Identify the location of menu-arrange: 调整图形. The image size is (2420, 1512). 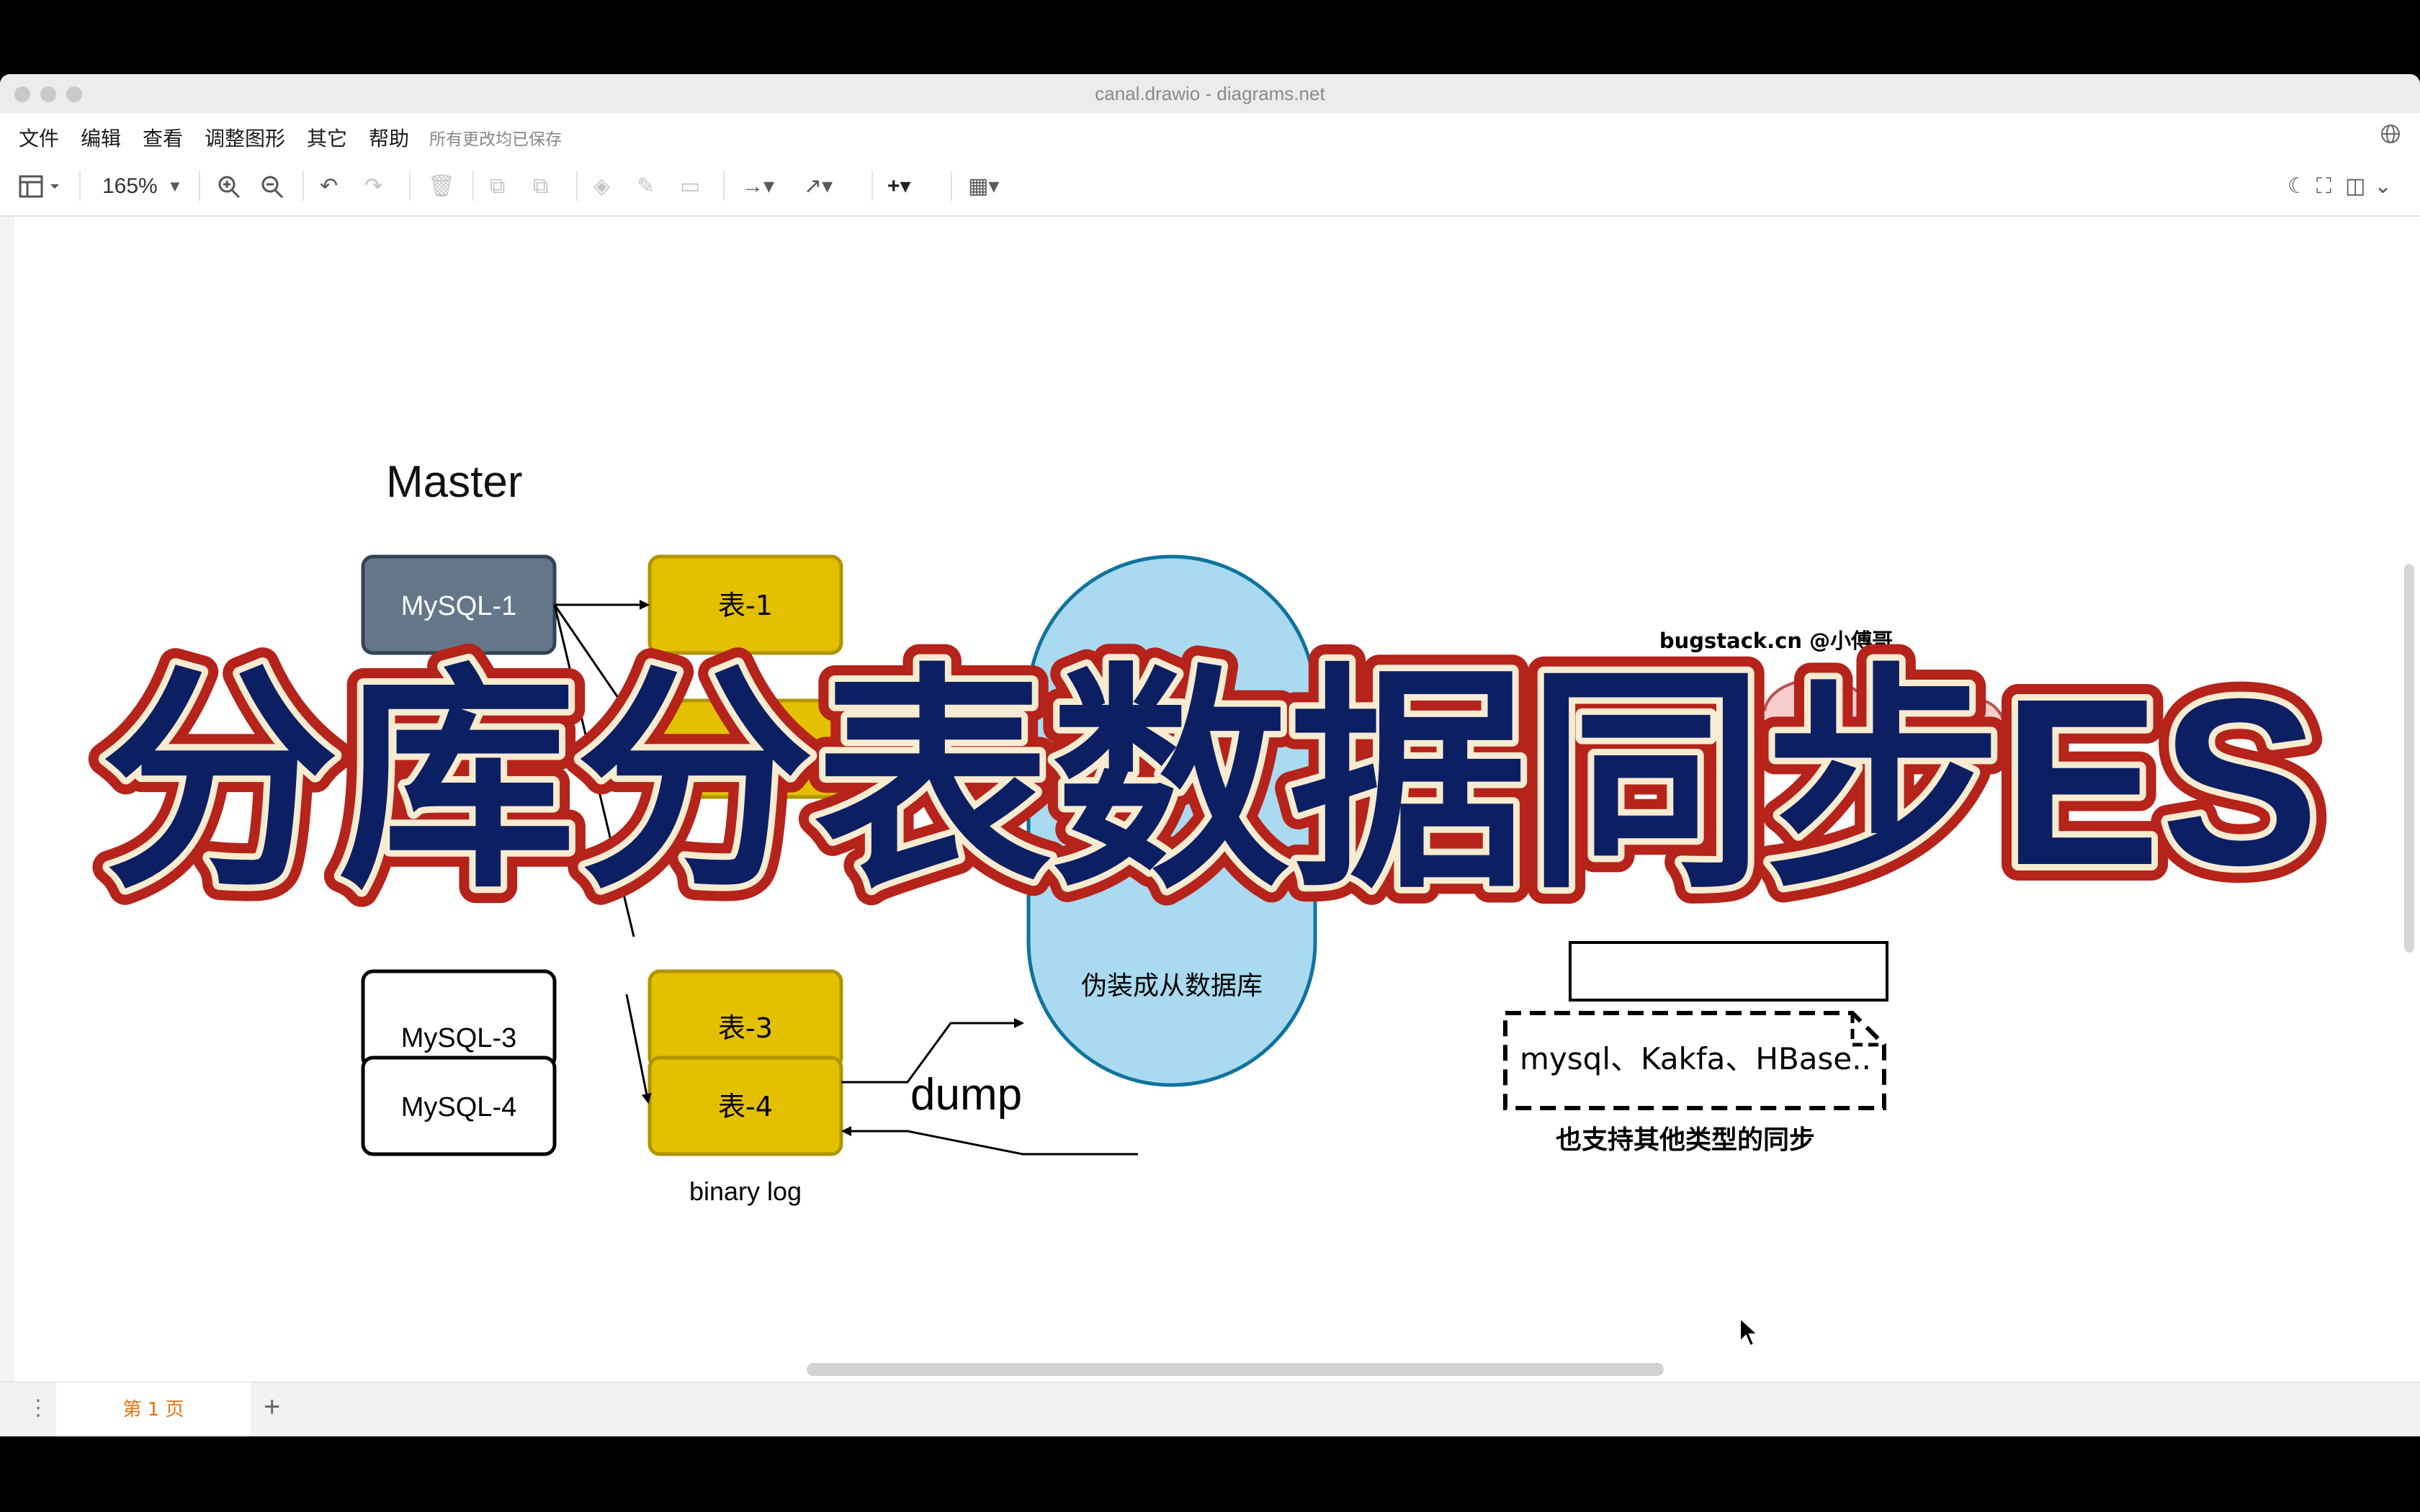
(245, 137).